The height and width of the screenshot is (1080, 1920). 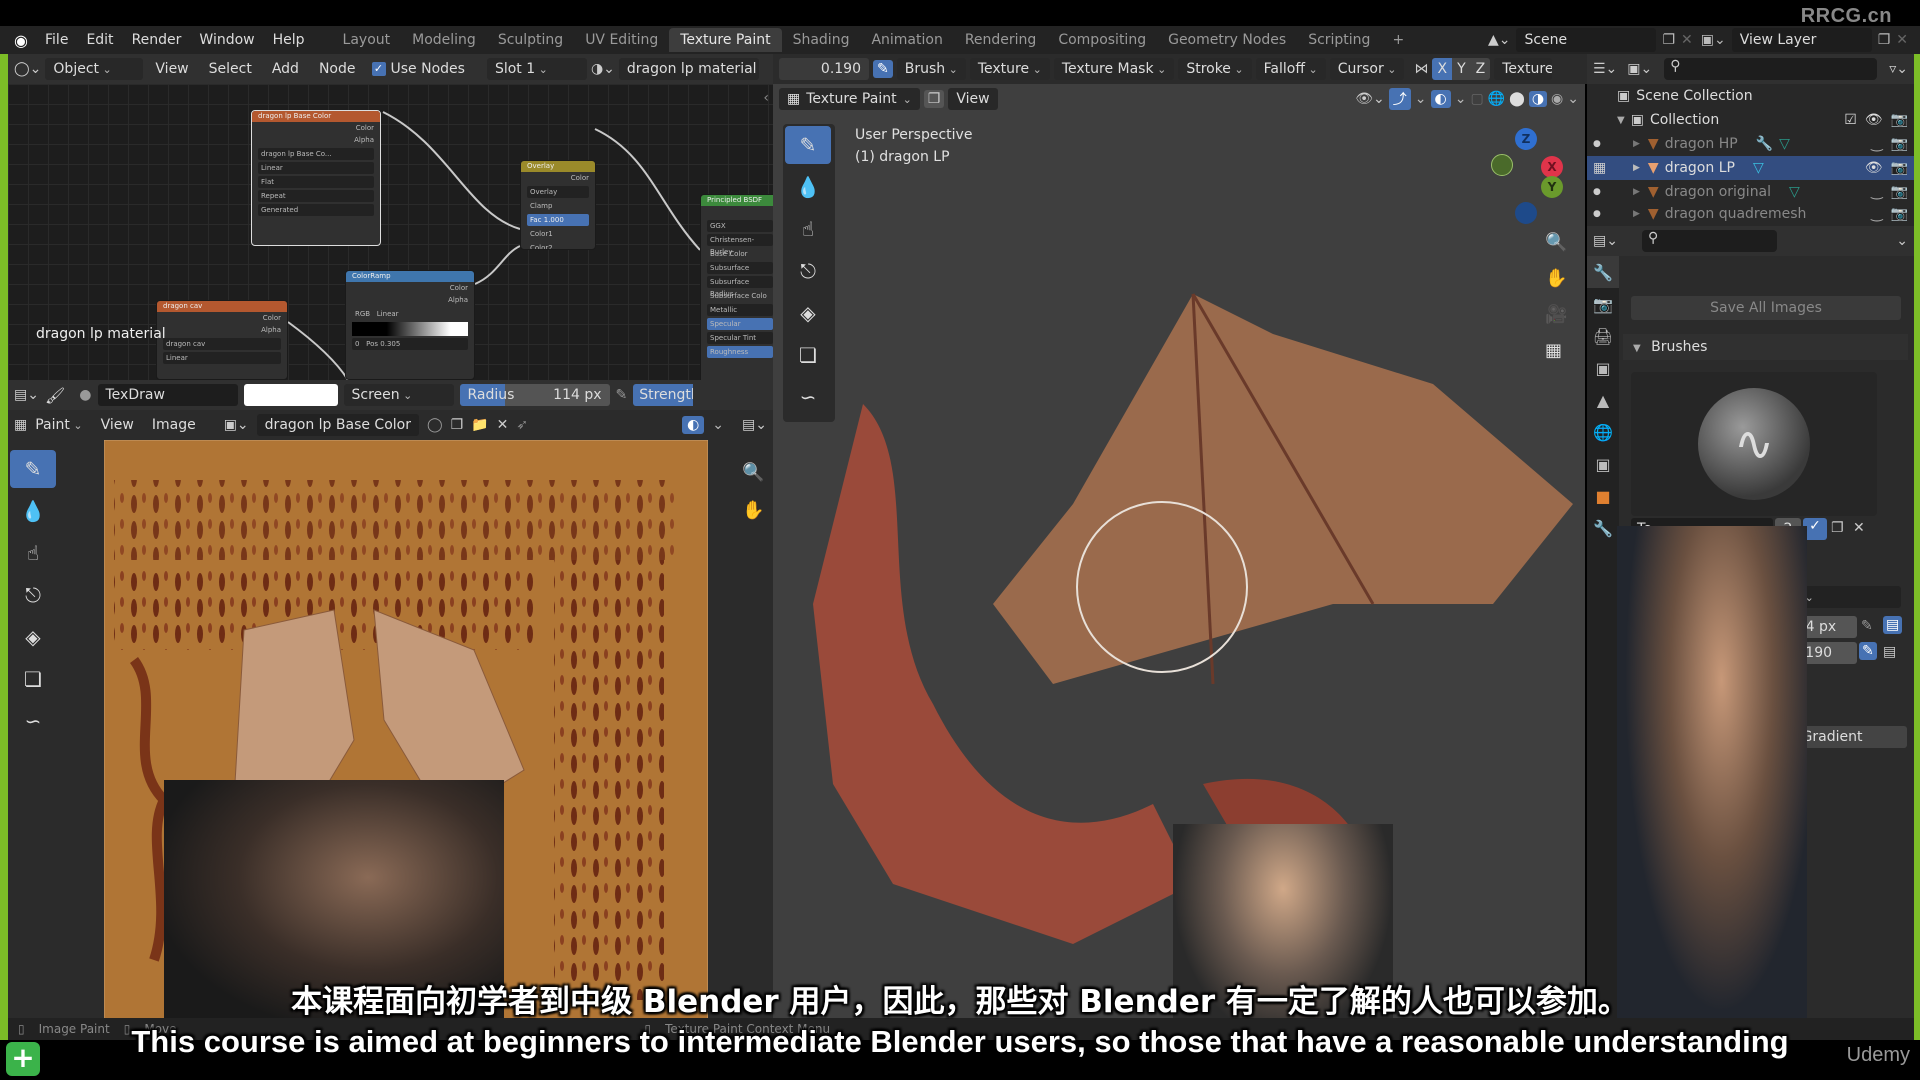 What do you see at coordinates (1639, 69) in the screenshot?
I see `filter-view-layer-icon: ▣⌄` at bounding box center [1639, 69].